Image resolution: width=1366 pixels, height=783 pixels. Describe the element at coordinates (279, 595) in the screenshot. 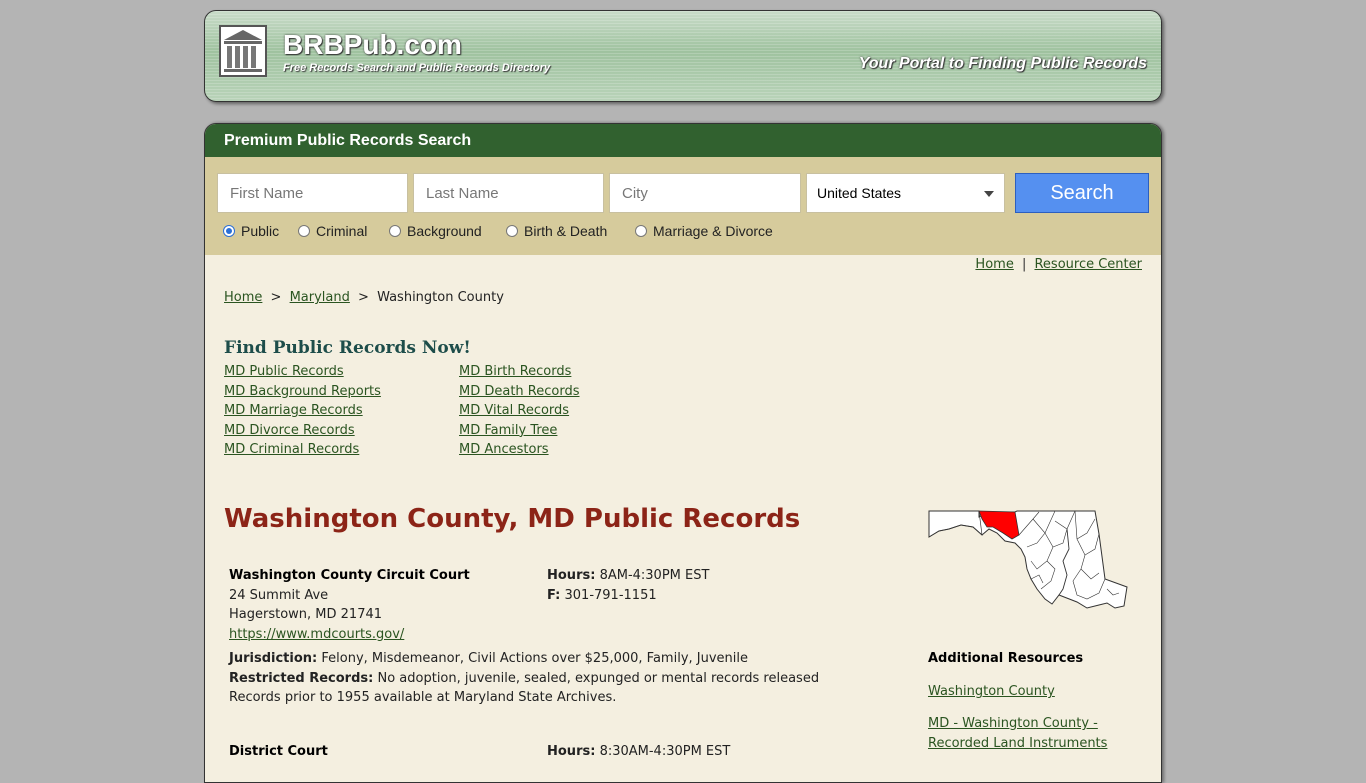

I see `court-address1: 24 Summit Ave` at that location.